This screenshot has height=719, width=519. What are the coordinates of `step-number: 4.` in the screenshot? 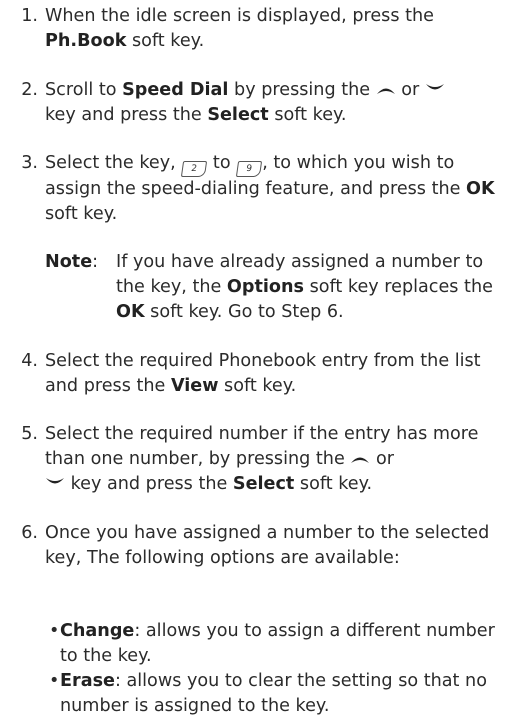 It's located at (29, 361).